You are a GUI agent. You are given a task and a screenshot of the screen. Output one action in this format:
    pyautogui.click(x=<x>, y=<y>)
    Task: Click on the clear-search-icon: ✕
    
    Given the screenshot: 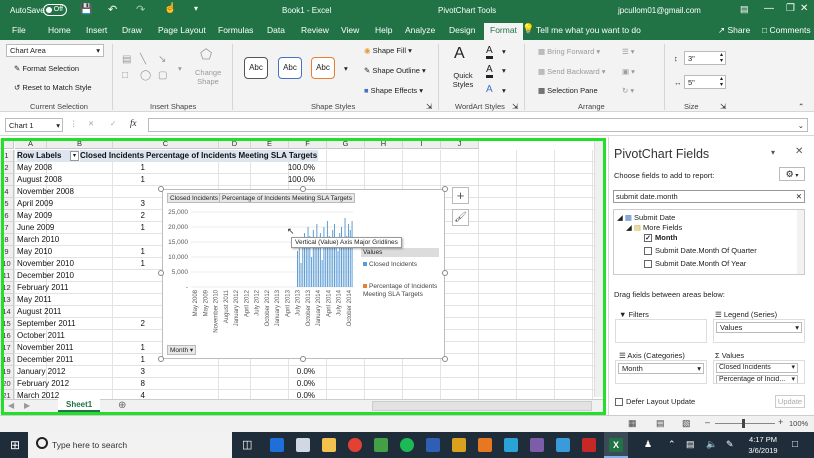 What is the action you would take?
    pyautogui.click(x=799, y=196)
    